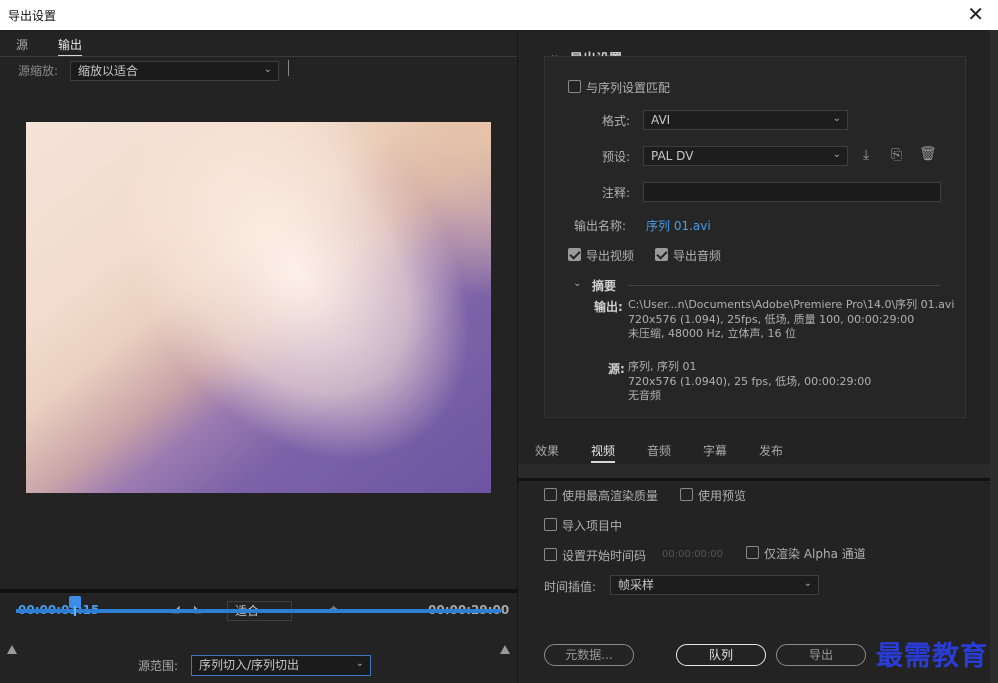 The image size is (998, 683). What do you see at coordinates (604, 286) in the screenshot?
I see `summary-title: 摘要` at bounding box center [604, 286].